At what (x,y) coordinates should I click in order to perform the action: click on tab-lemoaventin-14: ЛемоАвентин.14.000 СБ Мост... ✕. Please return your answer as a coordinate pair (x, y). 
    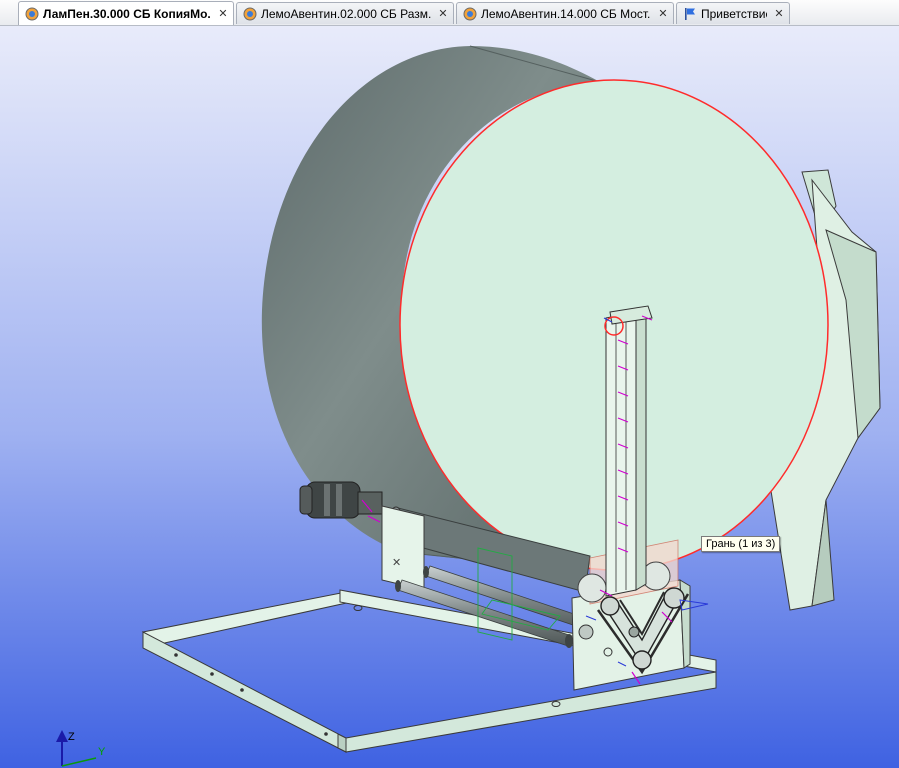
    Looking at the image, I should click on (565, 13).